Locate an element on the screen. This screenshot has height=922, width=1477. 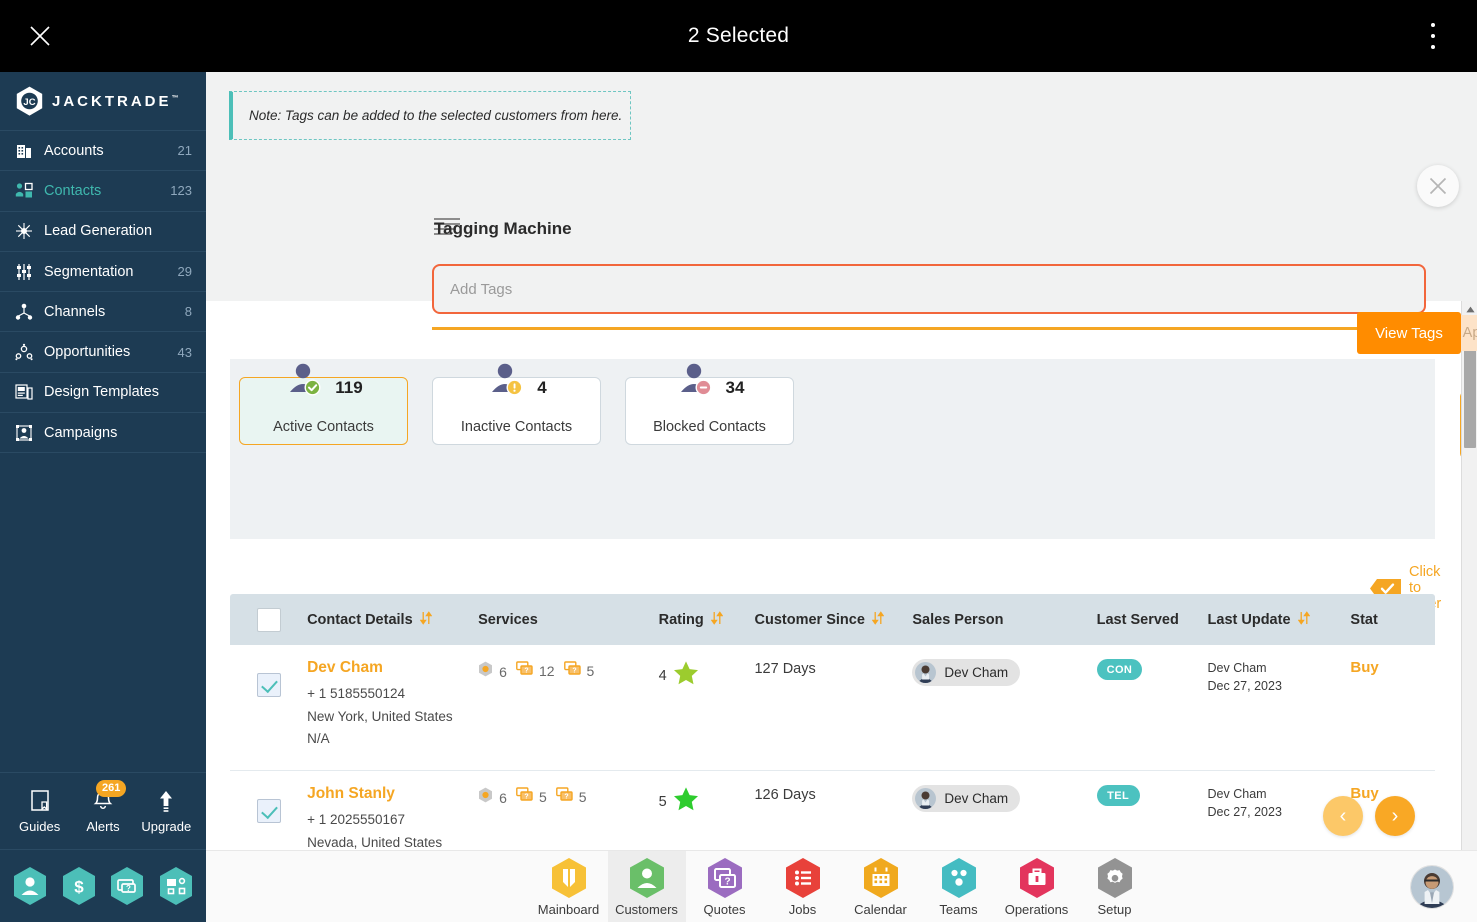
column-last-update: Last Update is located at coordinates (1279, 619).